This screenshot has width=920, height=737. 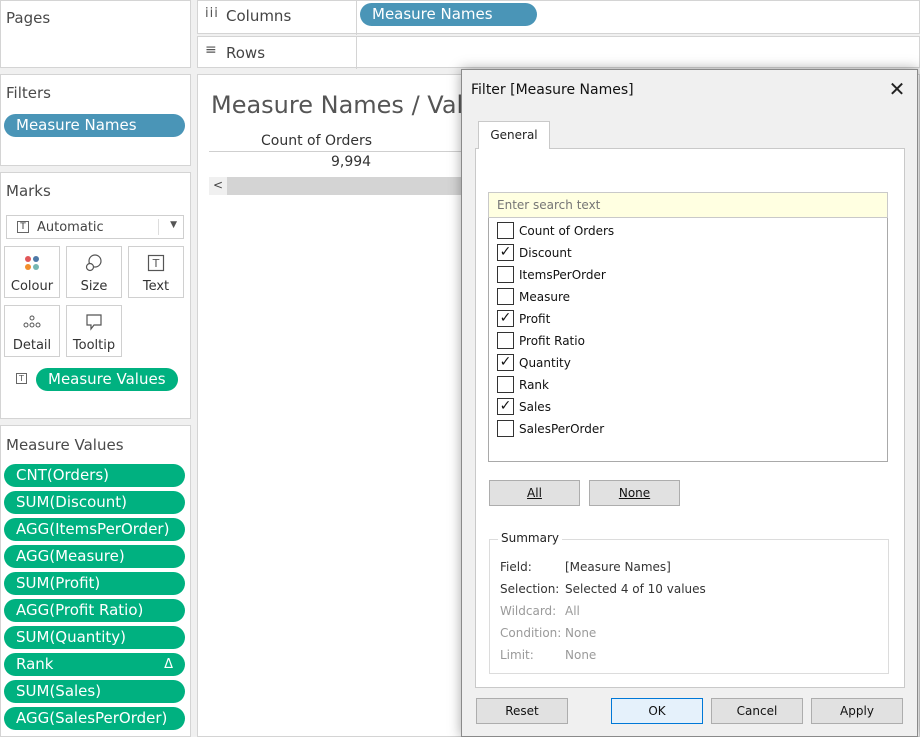 I want to click on svg-text: T, so click(x=156, y=263).